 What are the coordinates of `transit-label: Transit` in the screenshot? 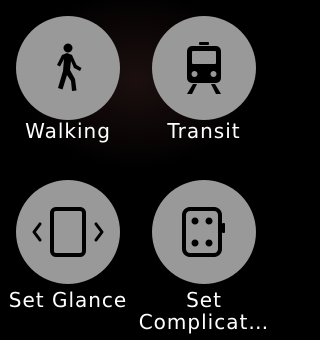 It's located at (204, 131).